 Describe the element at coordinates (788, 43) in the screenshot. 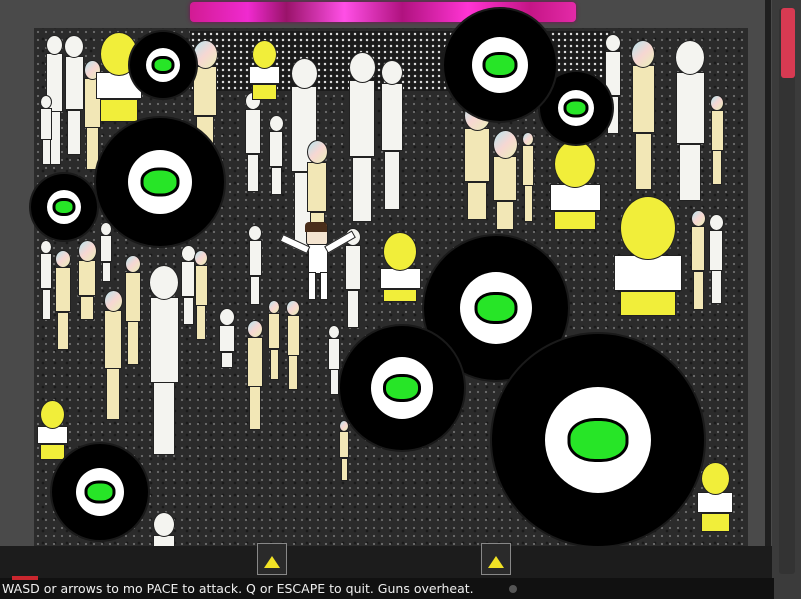

I see `scrollbar-thumb` at that location.